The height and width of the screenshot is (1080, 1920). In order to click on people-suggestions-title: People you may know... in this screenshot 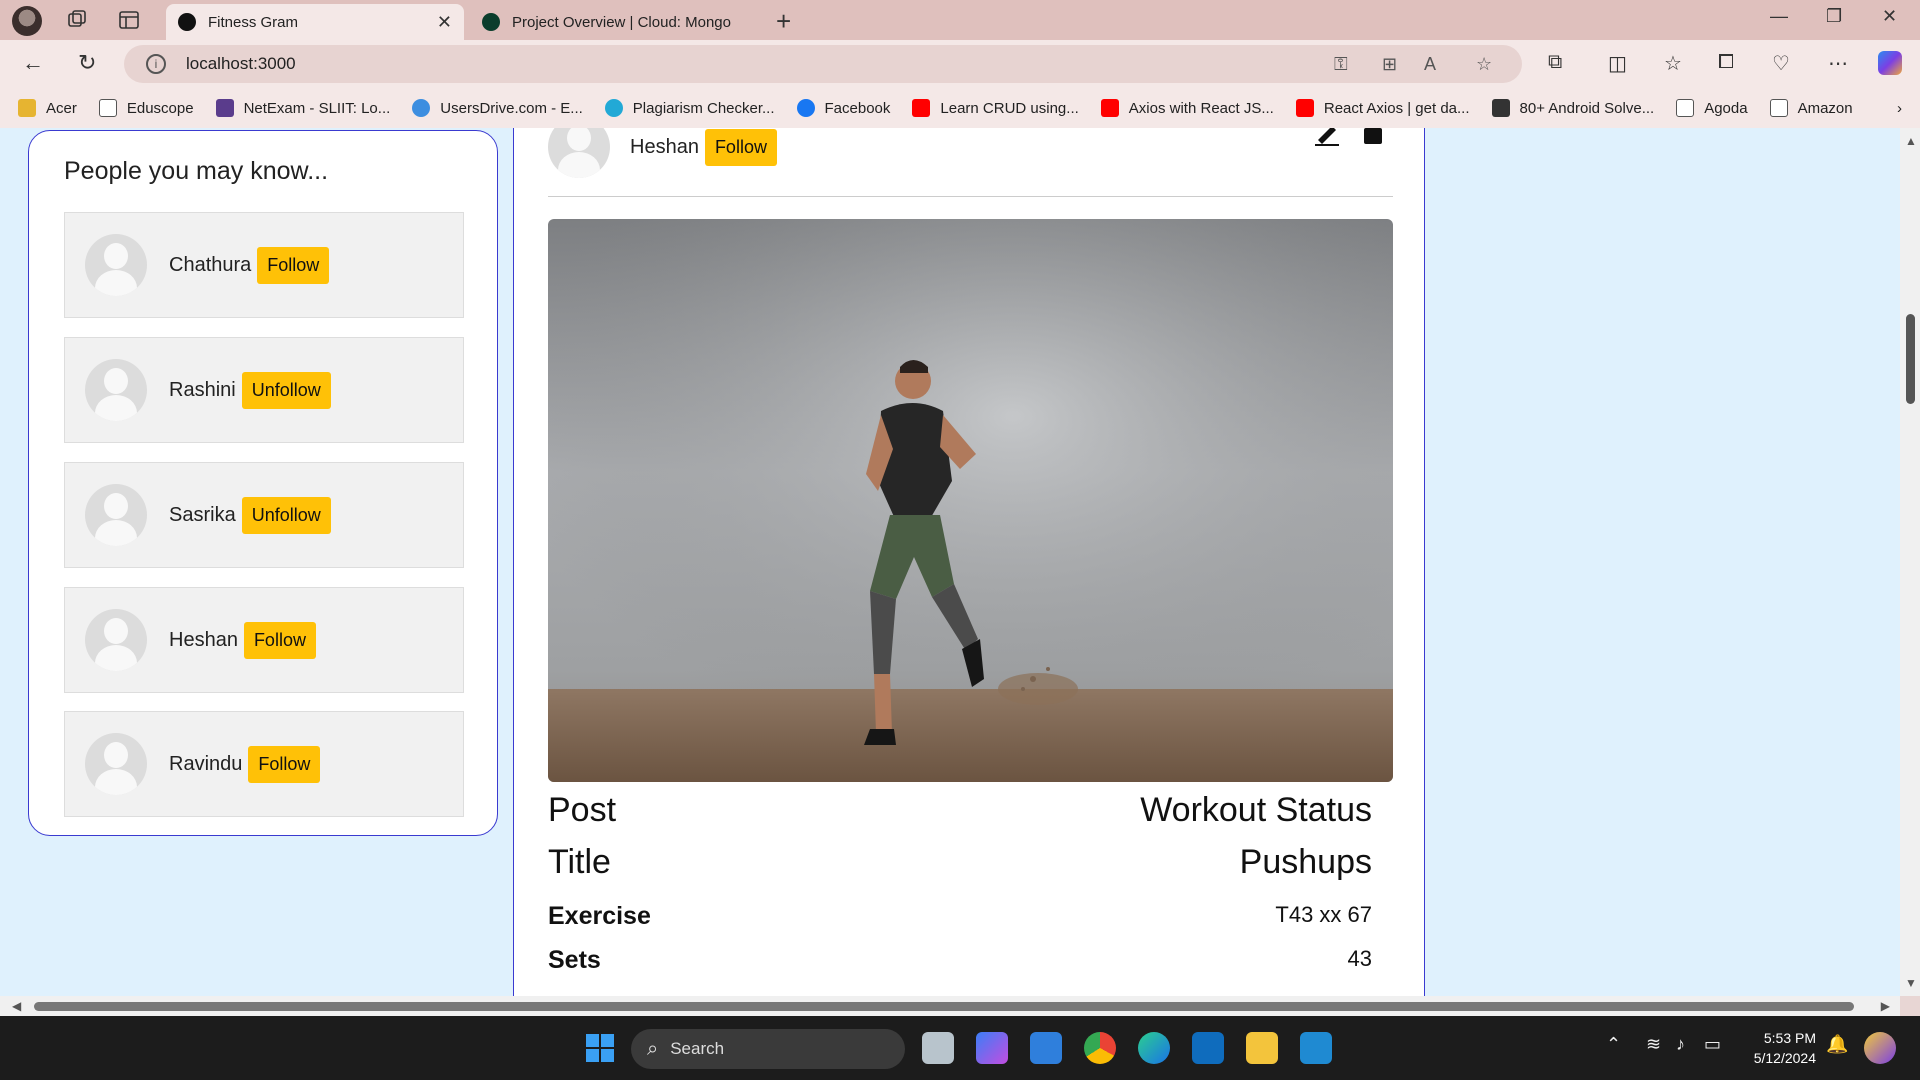, I will do `click(196, 171)`.